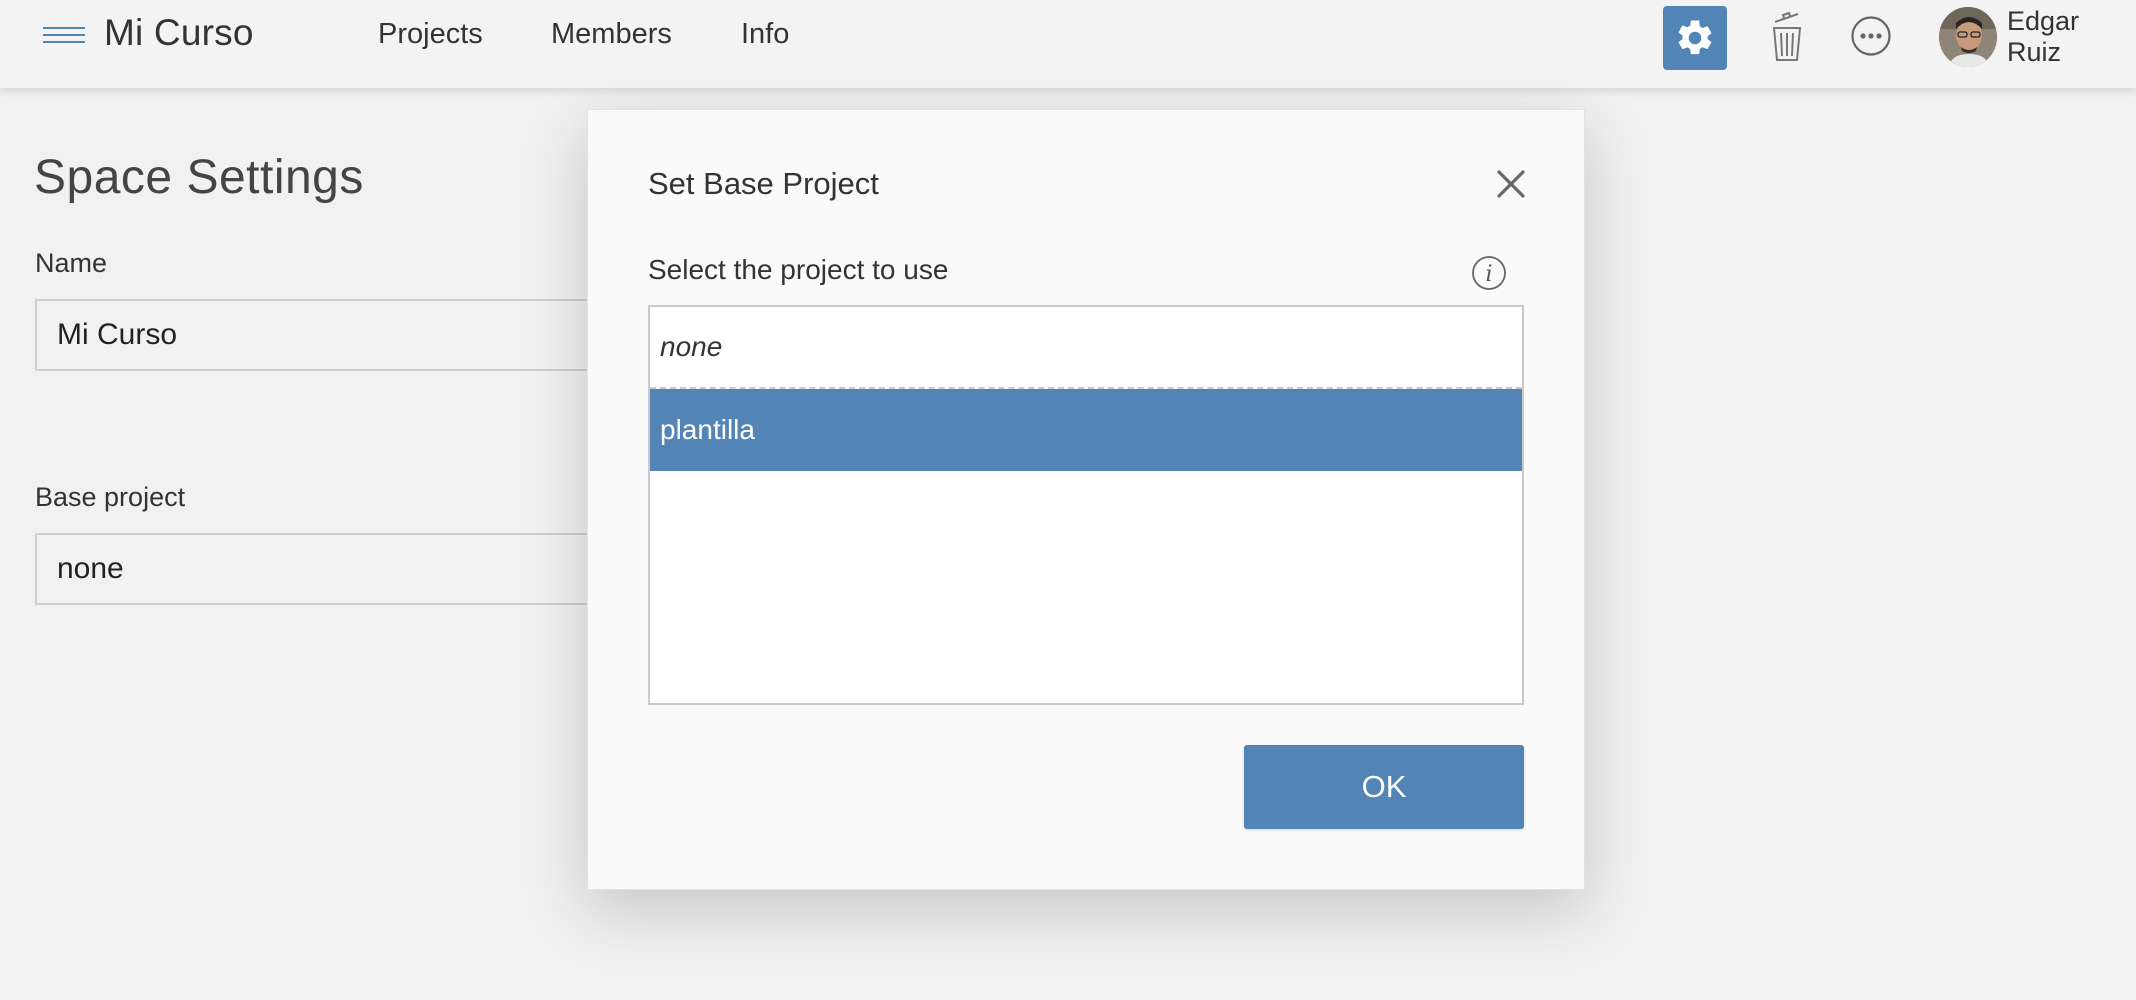 The image size is (2136, 1000). I want to click on info-icon: i, so click(1489, 273).